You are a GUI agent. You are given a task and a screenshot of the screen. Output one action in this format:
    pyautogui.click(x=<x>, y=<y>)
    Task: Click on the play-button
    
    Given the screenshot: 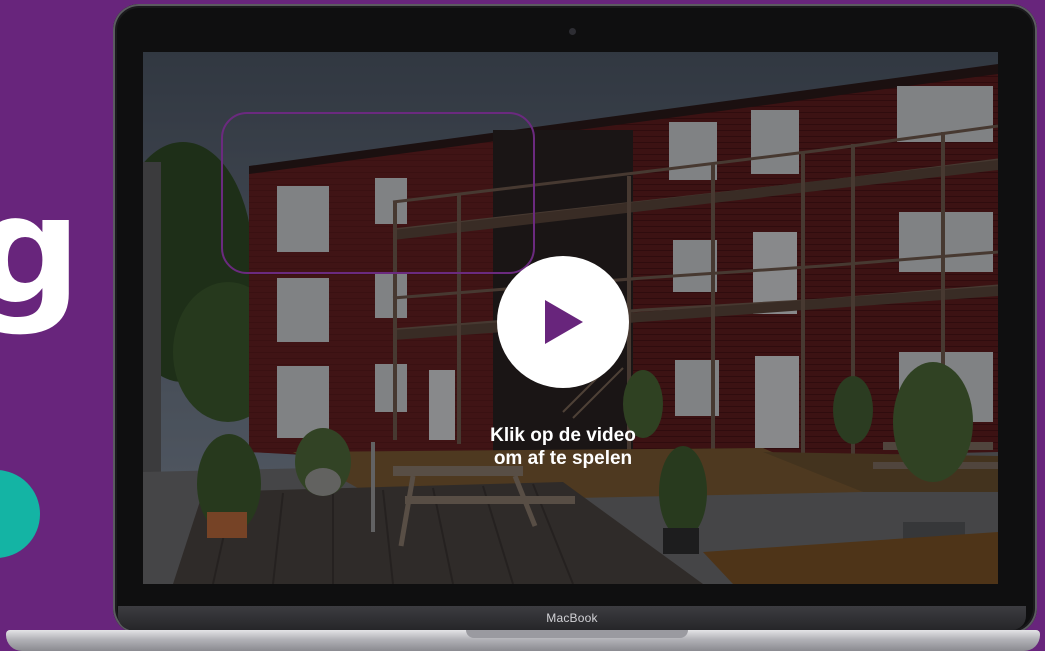 What is the action you would take?
    pyautogui.click(x=563, y=322)
    